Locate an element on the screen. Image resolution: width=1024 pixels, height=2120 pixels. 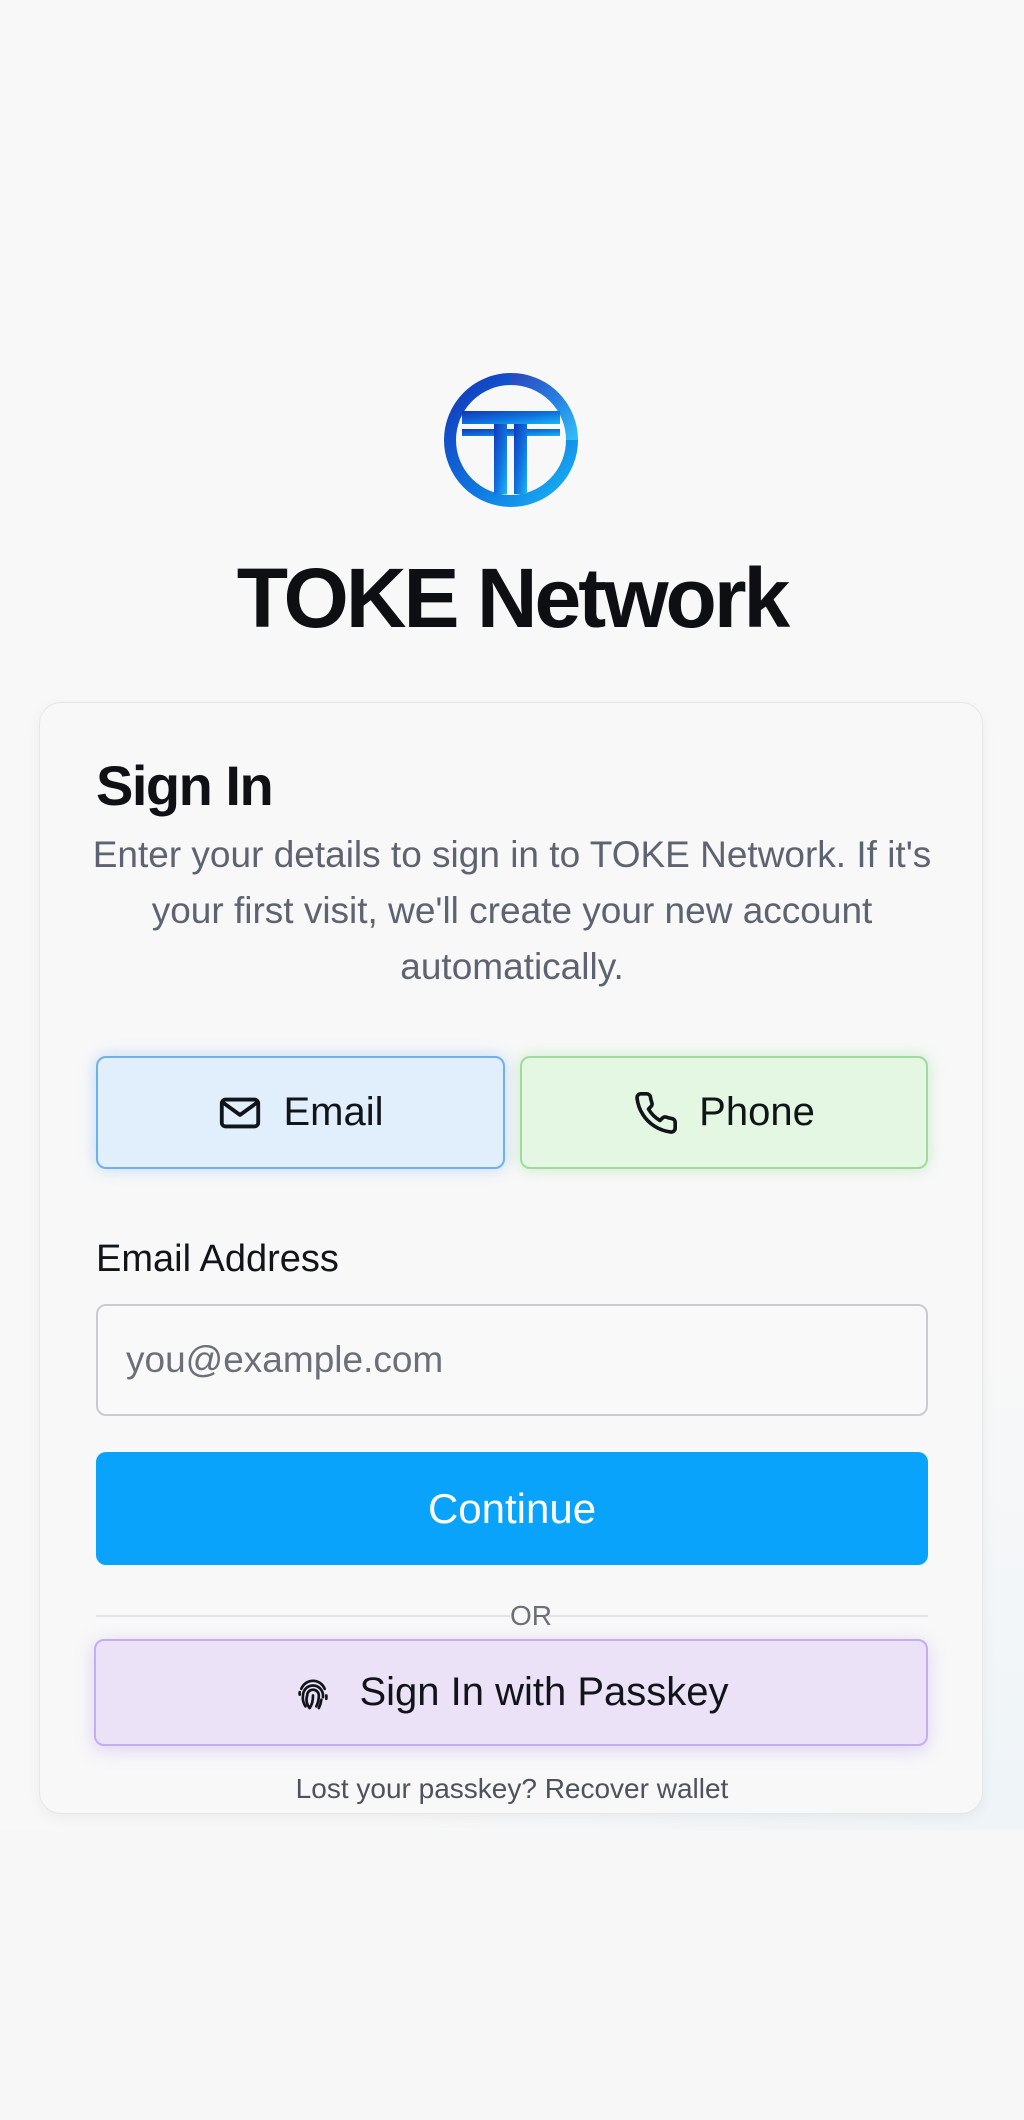
divider-or-text: OR is located at coordinates (531, 1615).